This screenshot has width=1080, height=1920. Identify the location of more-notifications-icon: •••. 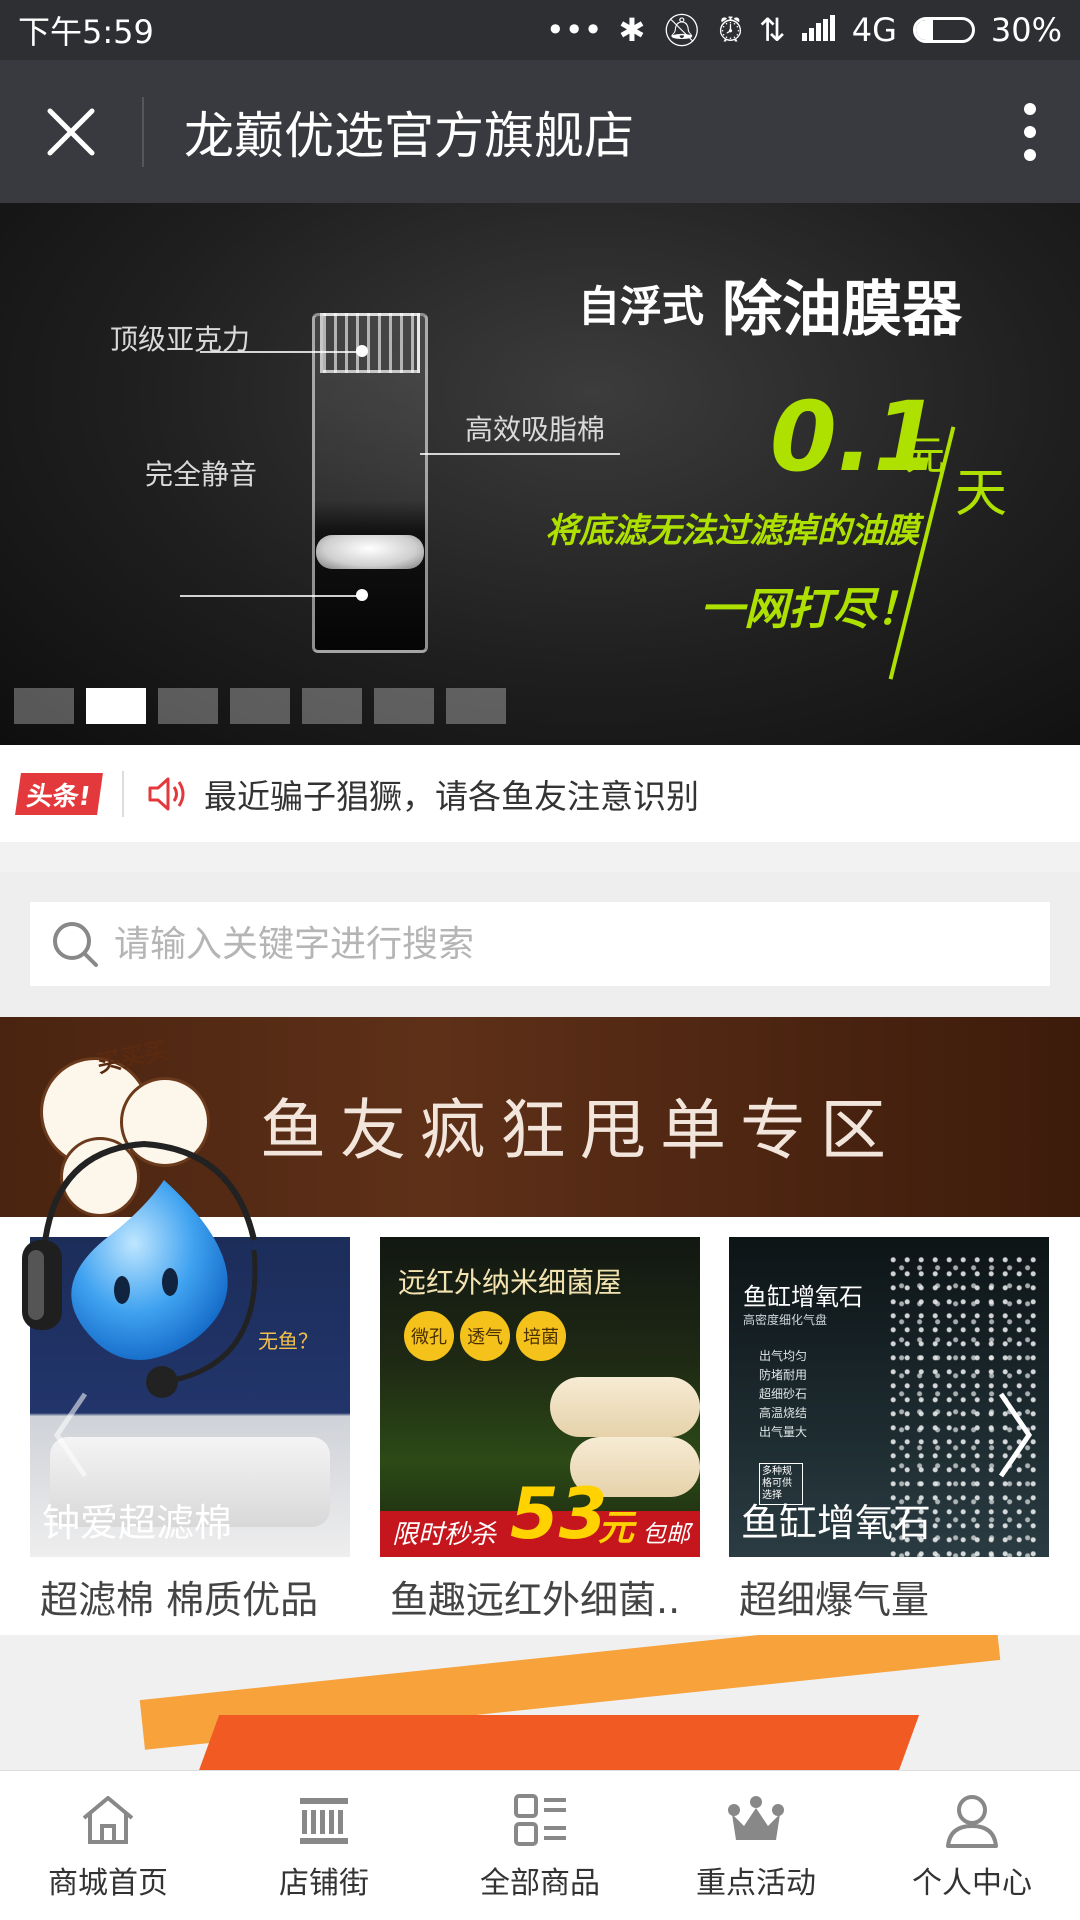
(574, 30).